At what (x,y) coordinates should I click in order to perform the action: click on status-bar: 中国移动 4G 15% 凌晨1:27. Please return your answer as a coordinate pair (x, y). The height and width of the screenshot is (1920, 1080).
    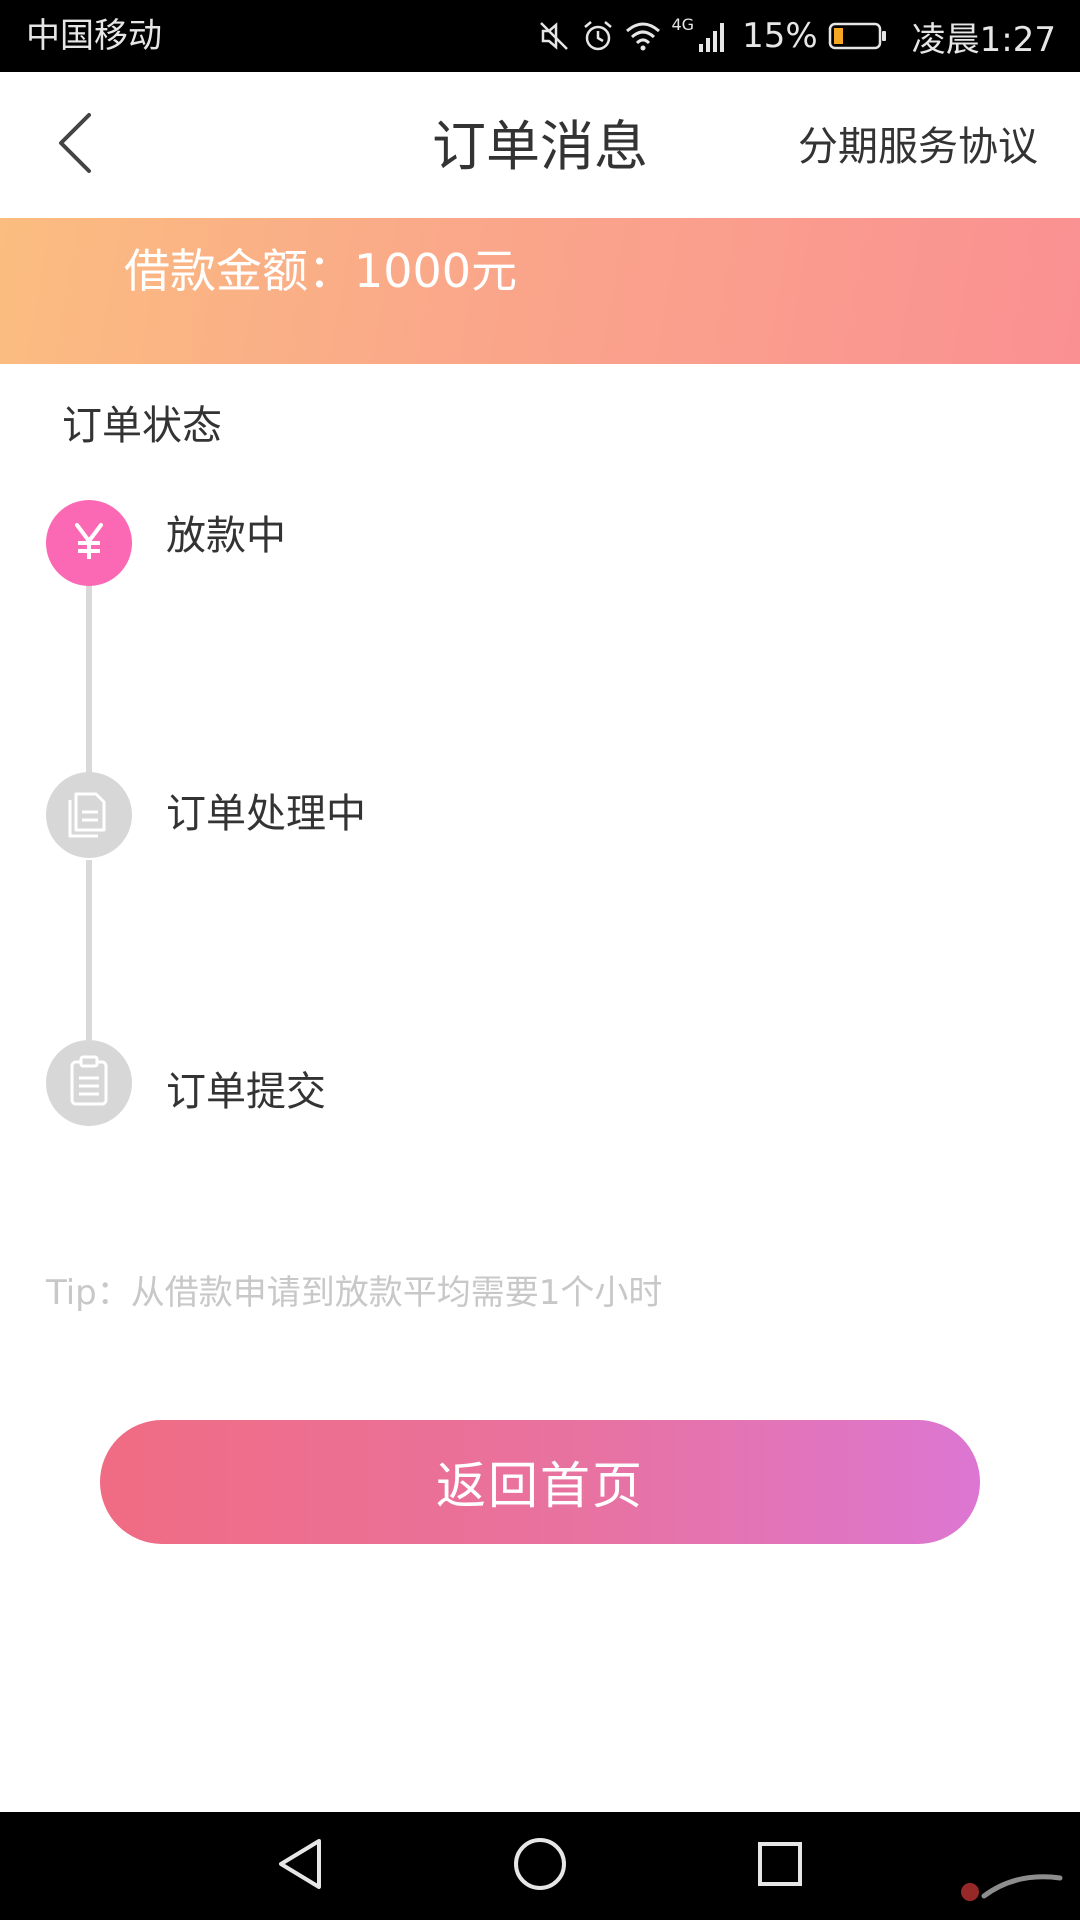
    Looking at the image, I should click on (540, 36).